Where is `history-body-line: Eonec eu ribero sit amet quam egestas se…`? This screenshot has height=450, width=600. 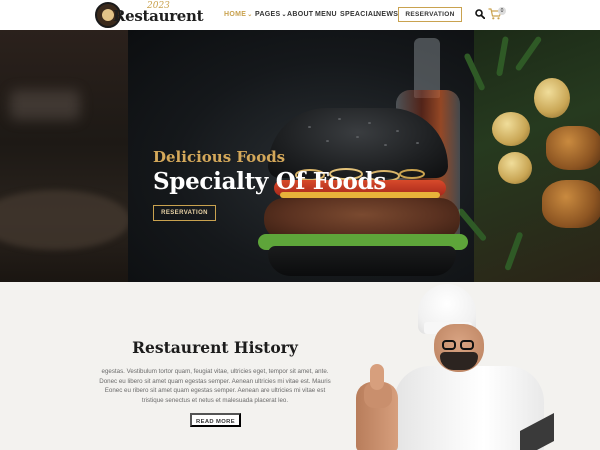
history-body-line: Eonec eu ribero sit amet quam egestas se… is located at coordinates (215, 390).